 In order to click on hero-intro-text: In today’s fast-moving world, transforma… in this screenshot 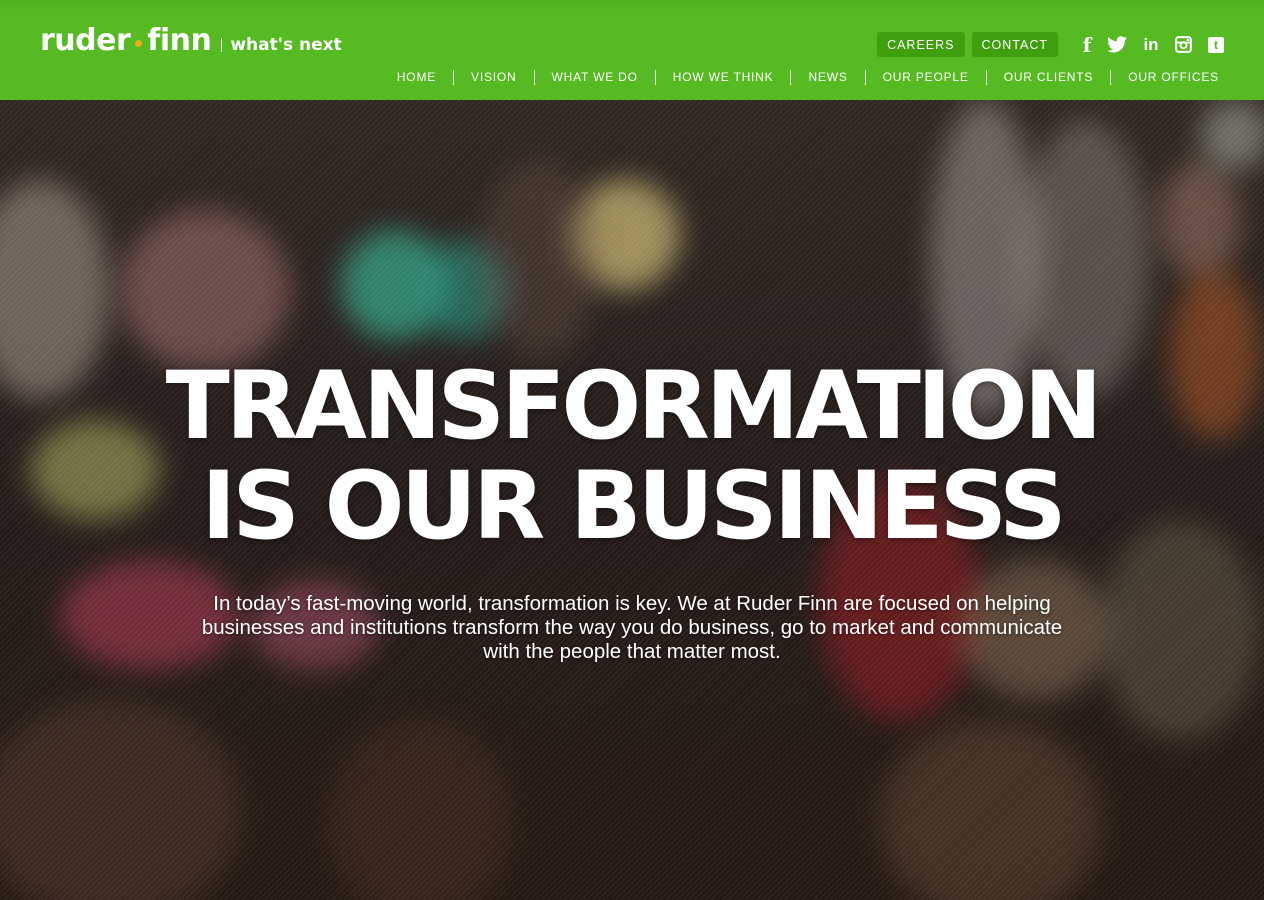, I will do `click(632, 627)`.